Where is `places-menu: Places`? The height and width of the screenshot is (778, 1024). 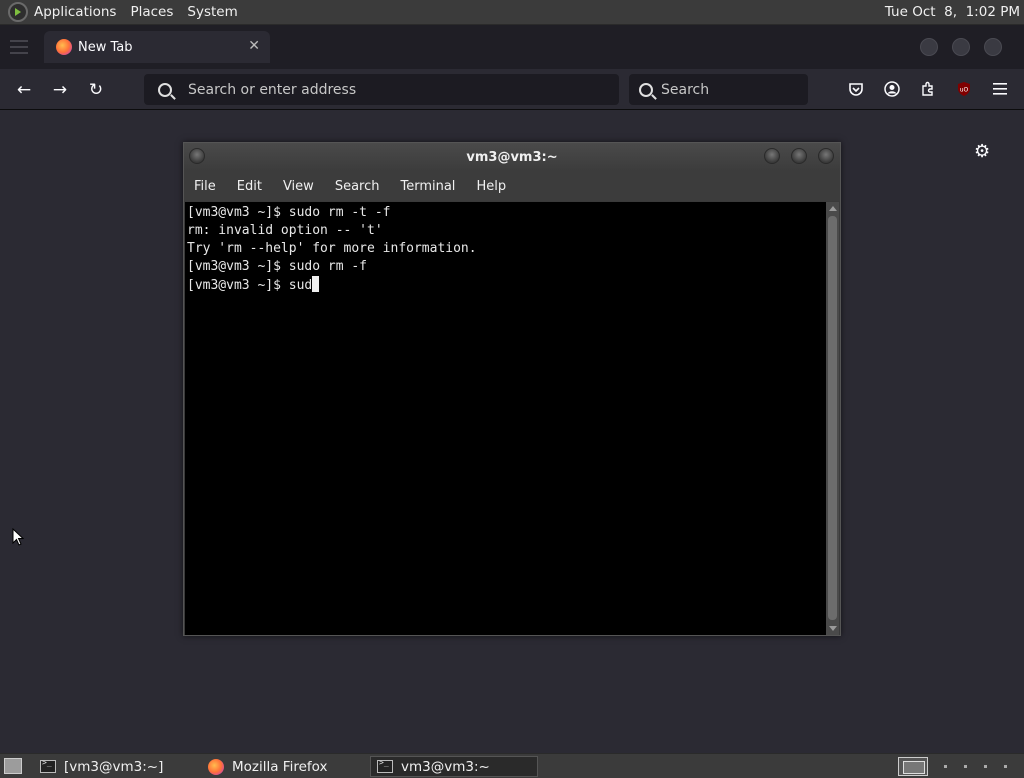
places-menu: Places is located at coordinates (151, 12).